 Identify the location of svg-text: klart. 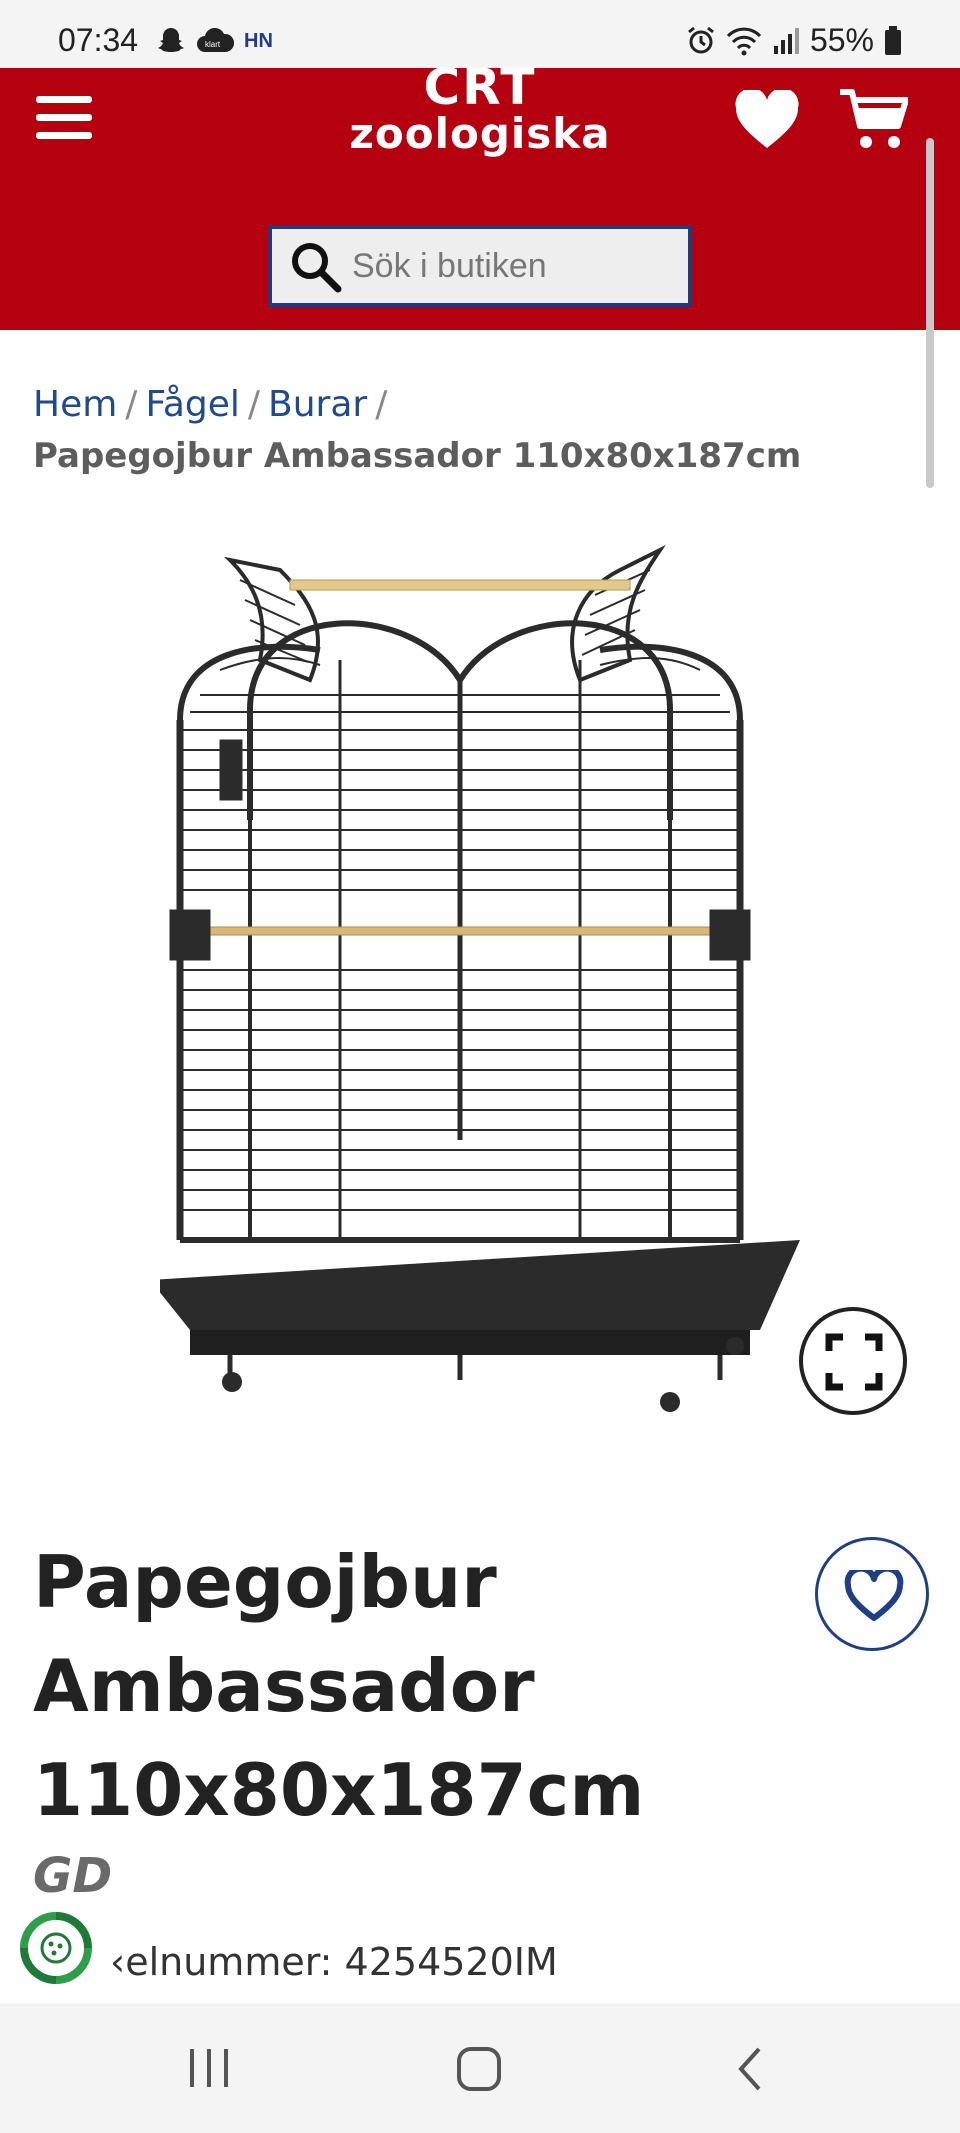
(213, 44).